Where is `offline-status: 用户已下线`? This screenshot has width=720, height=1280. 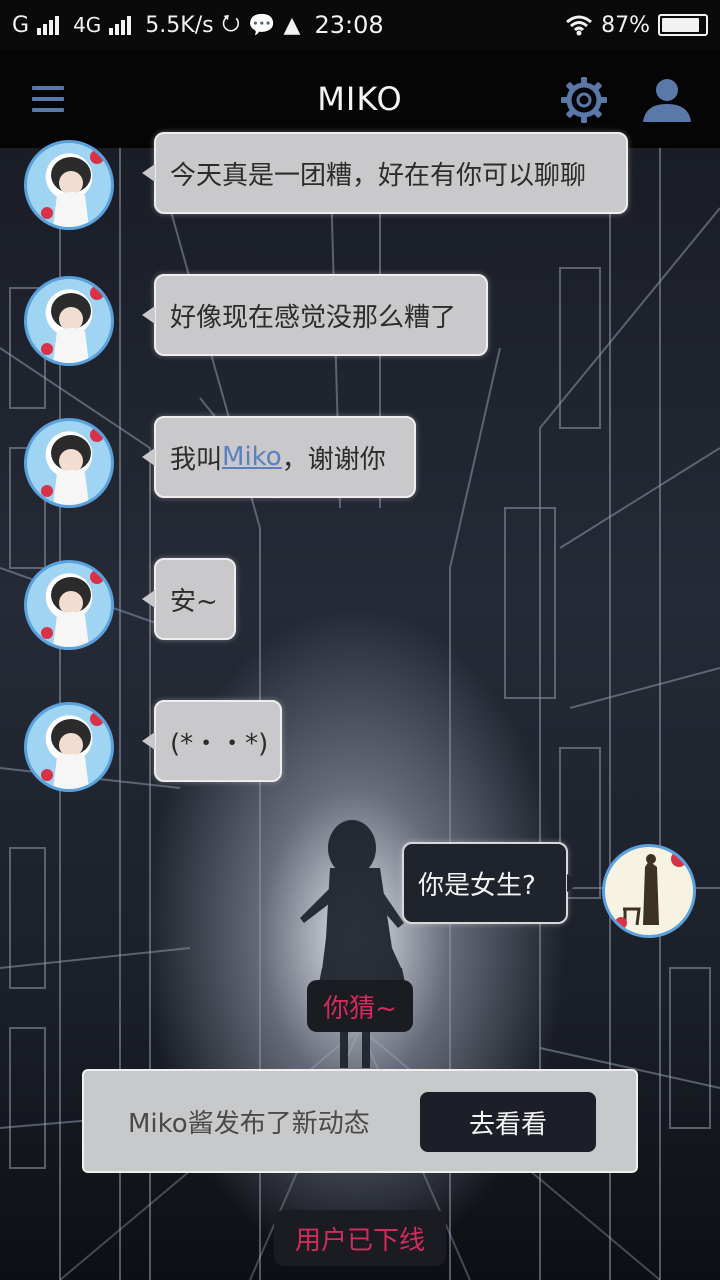
offline-status: 用户已下线 is located at coordinates (360, 1238).